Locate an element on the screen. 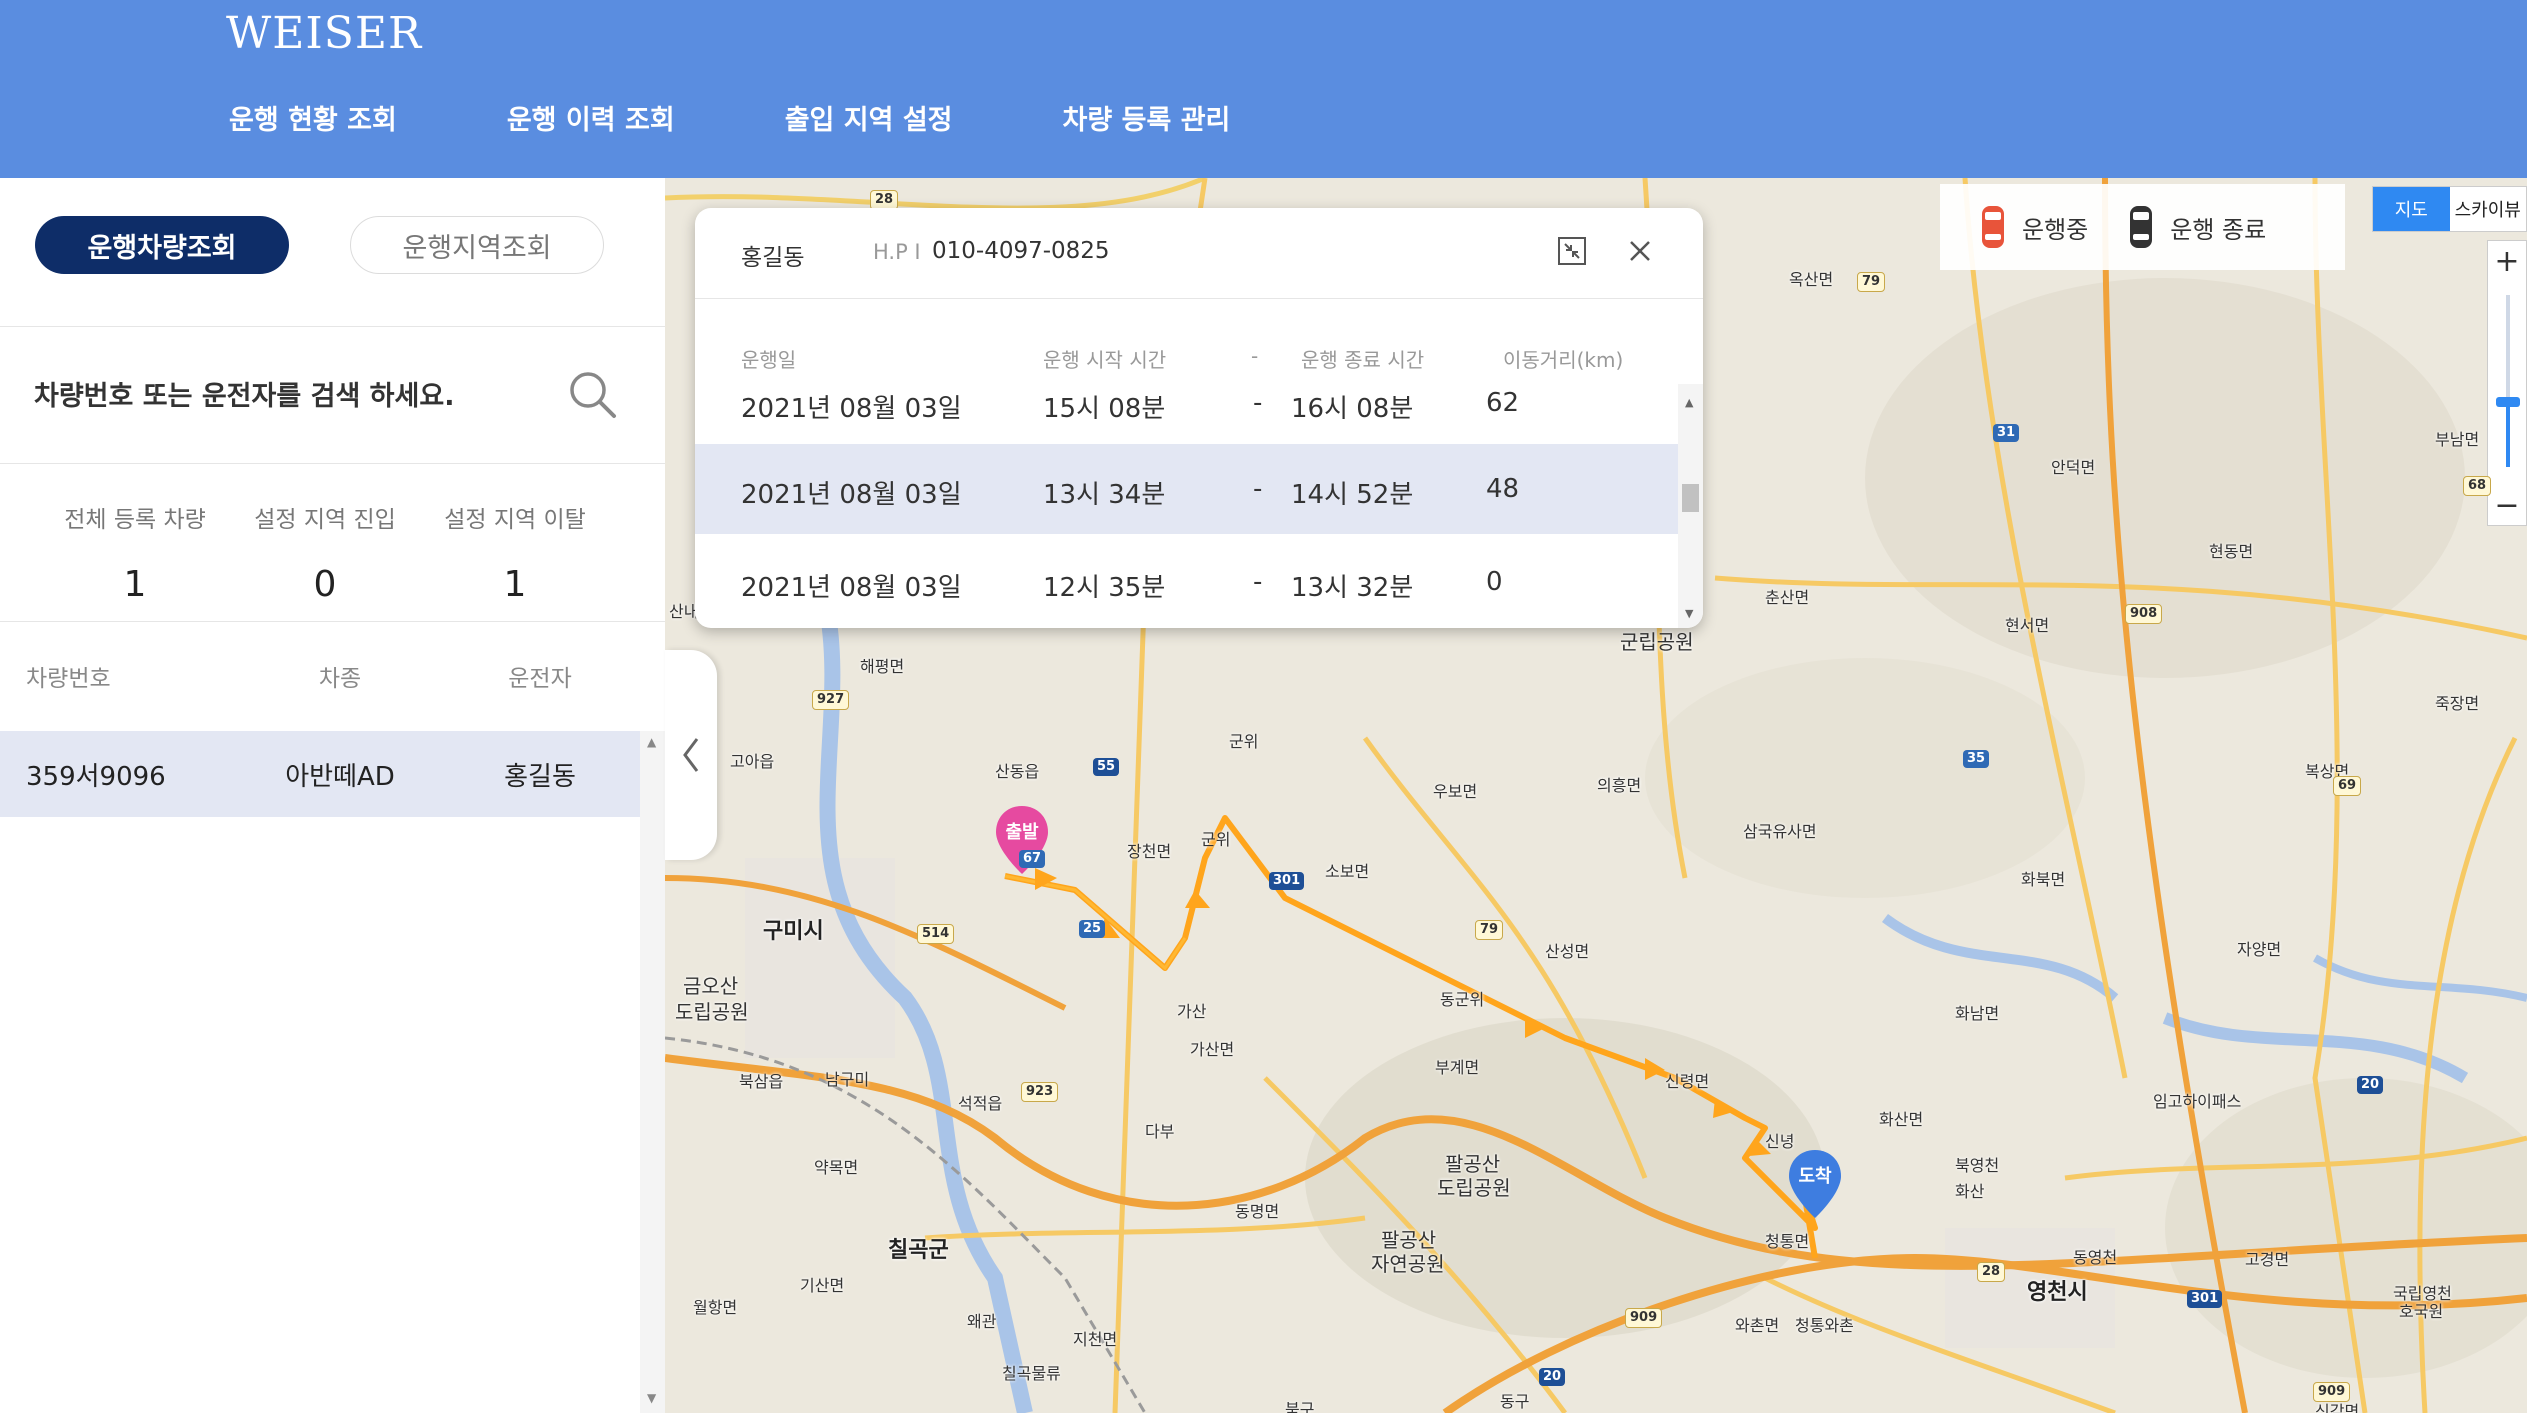 The image size is (2527, 1413). table-row-selected: 2021년 08월 03일 13시 34분 - 14시 52분 48 is located at coordinates (1186, 489).